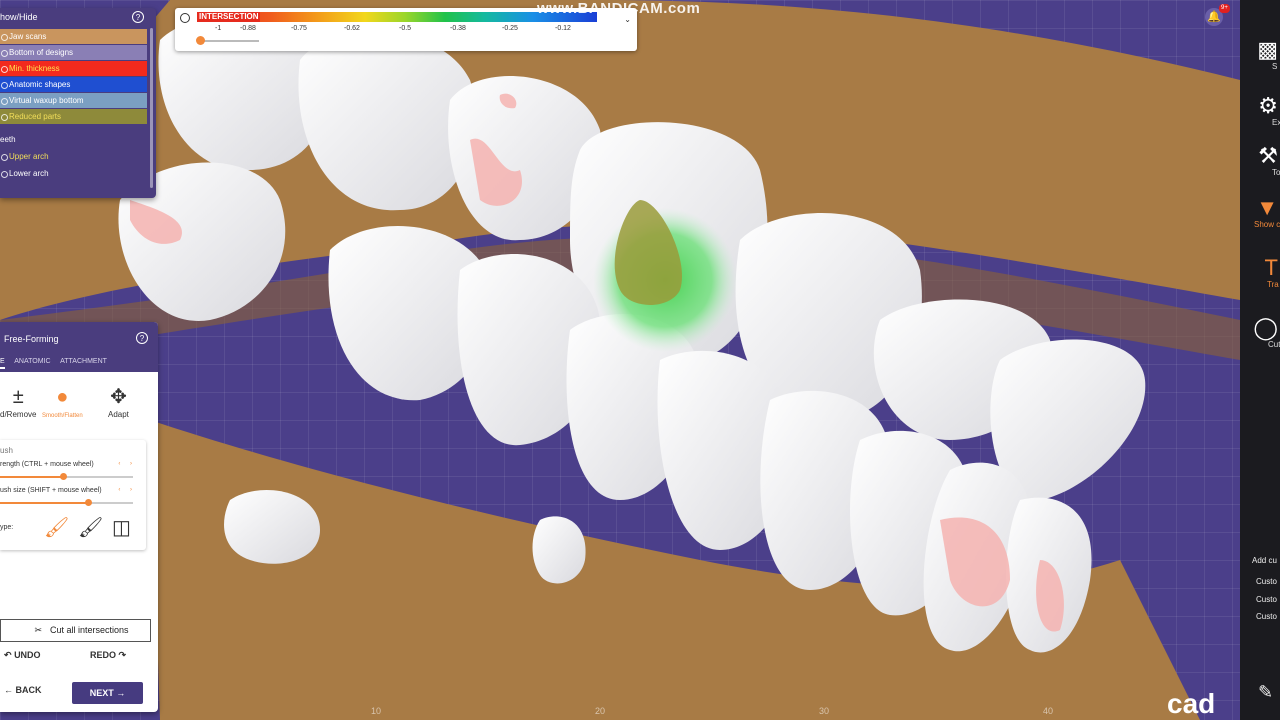 This screenshot has height=720, width=1280. I want to click on layer-min-thickness: Min. thickness, so click(73, 68).